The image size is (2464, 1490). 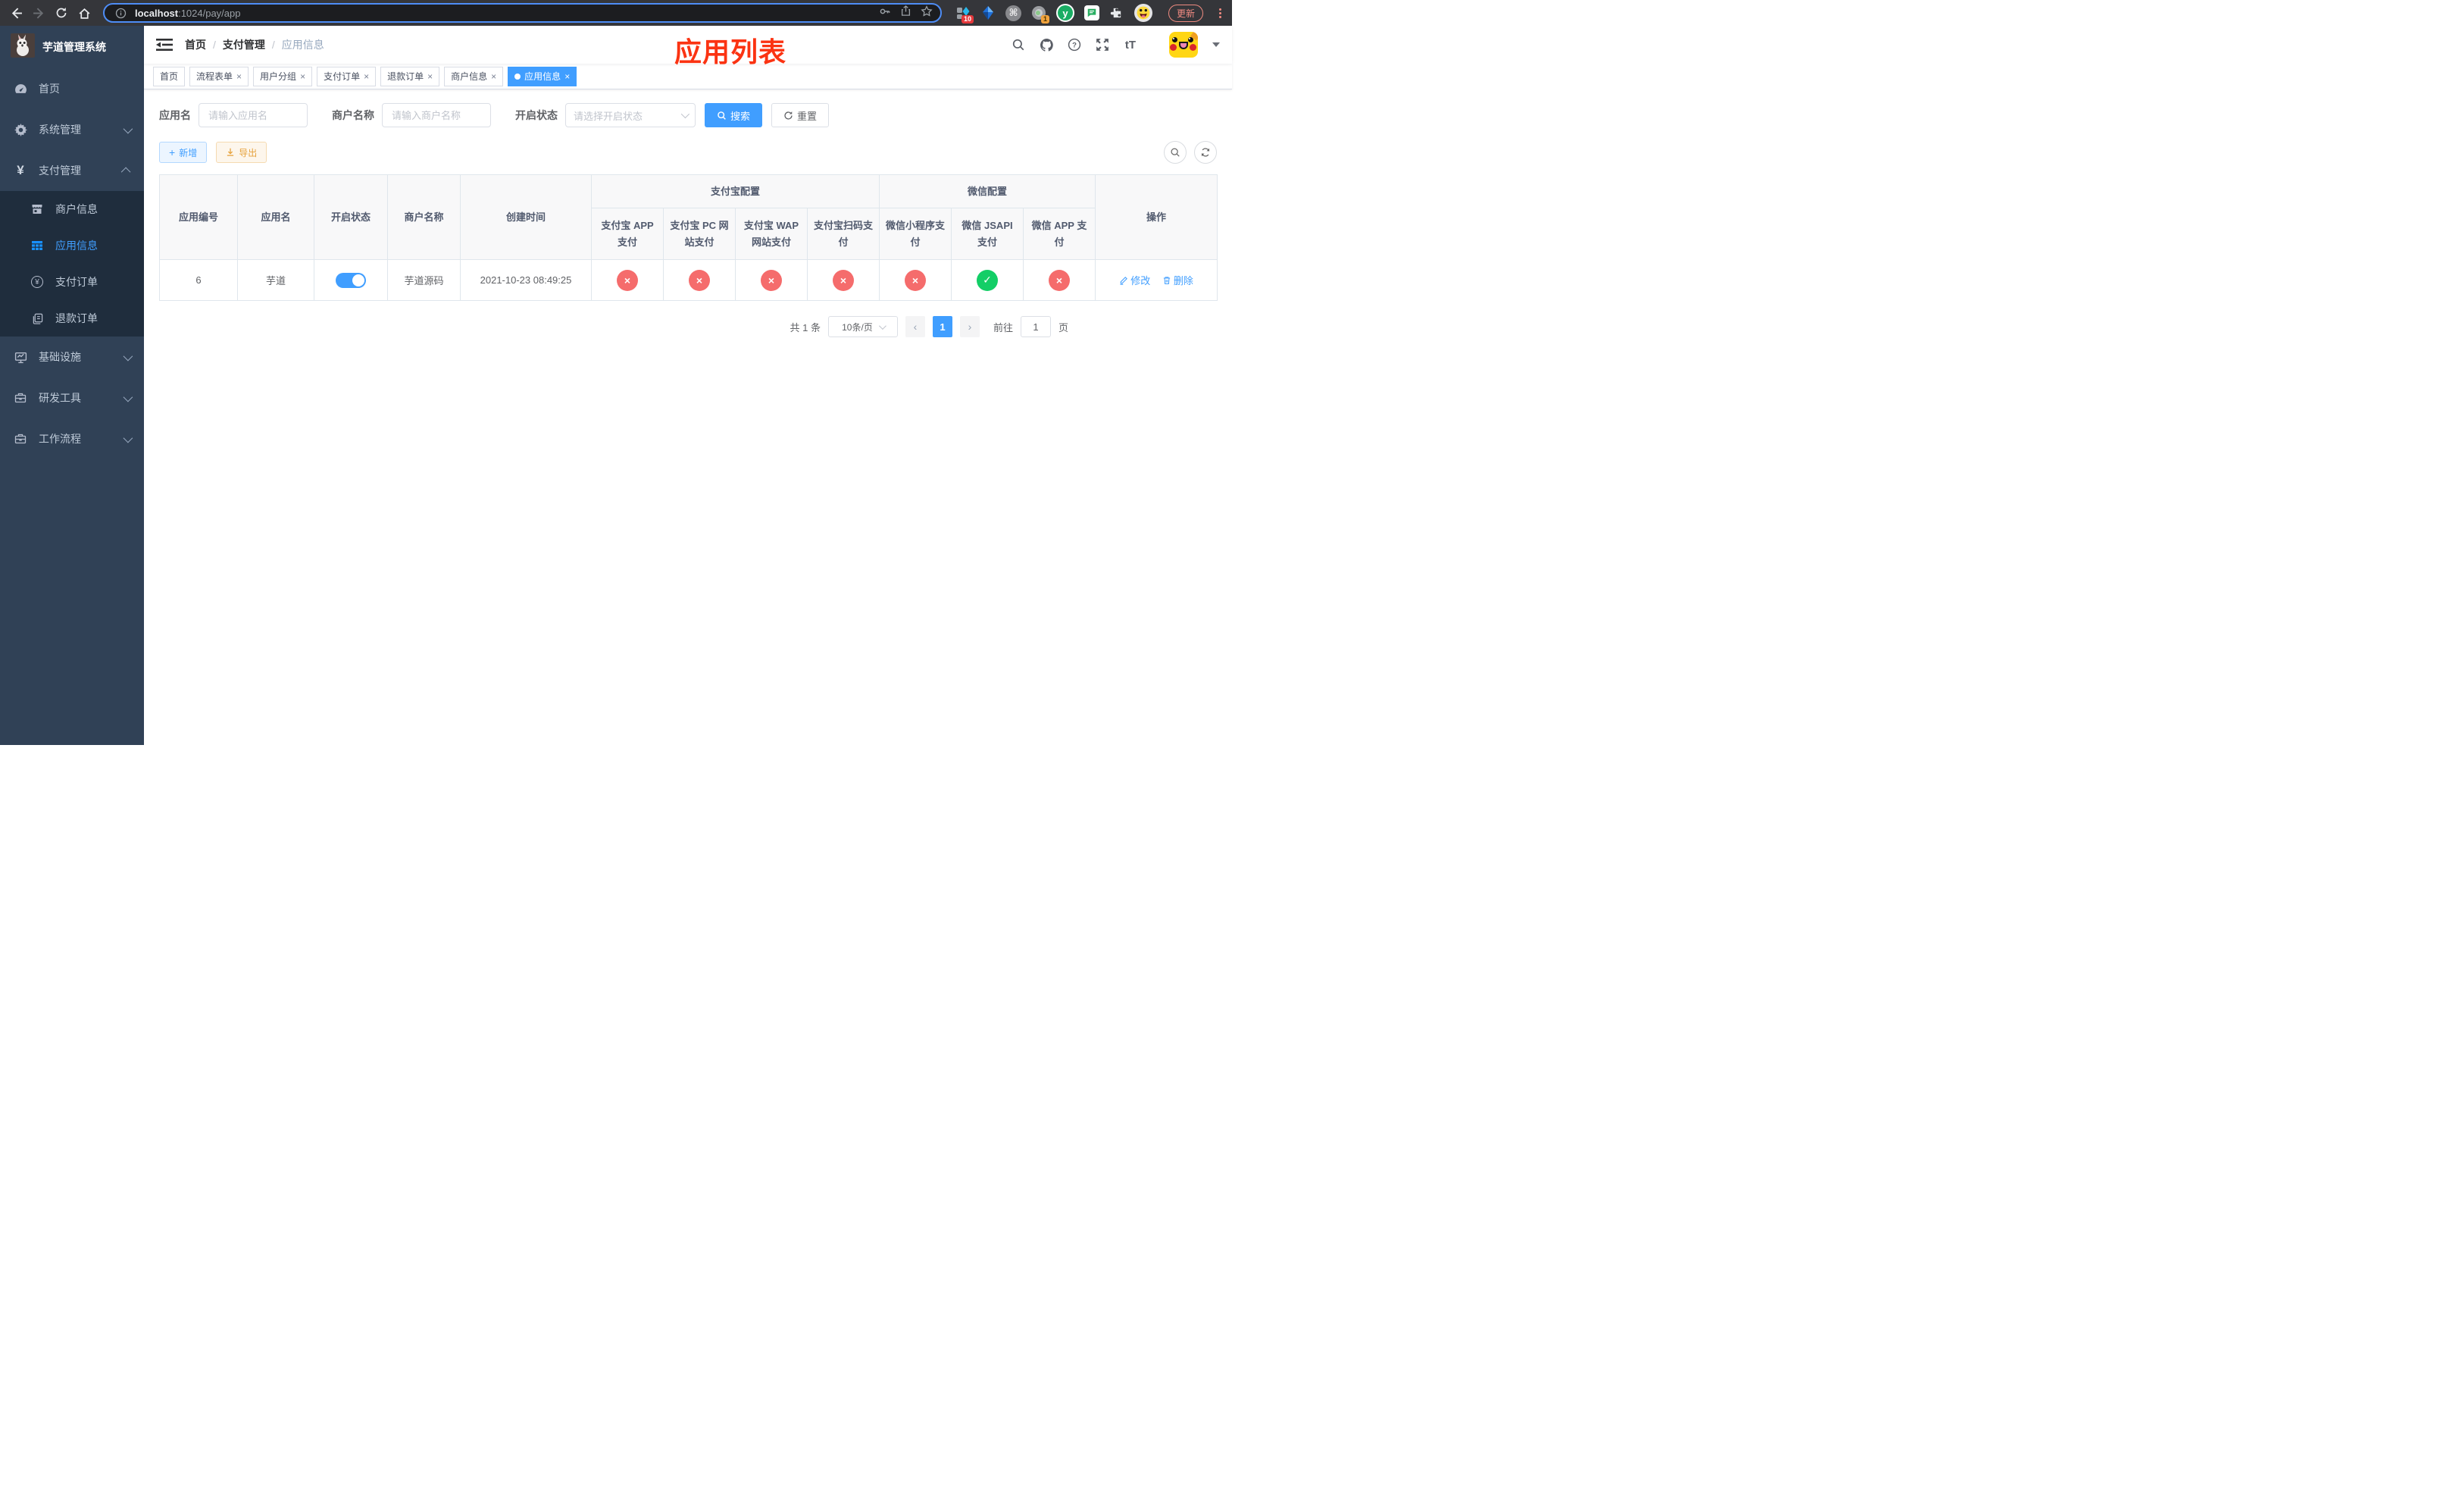 What do you see at coordinates (1143, 13) in the screenshot?
I see `ext-emoji-icon` at bounding box center [1143, 13].